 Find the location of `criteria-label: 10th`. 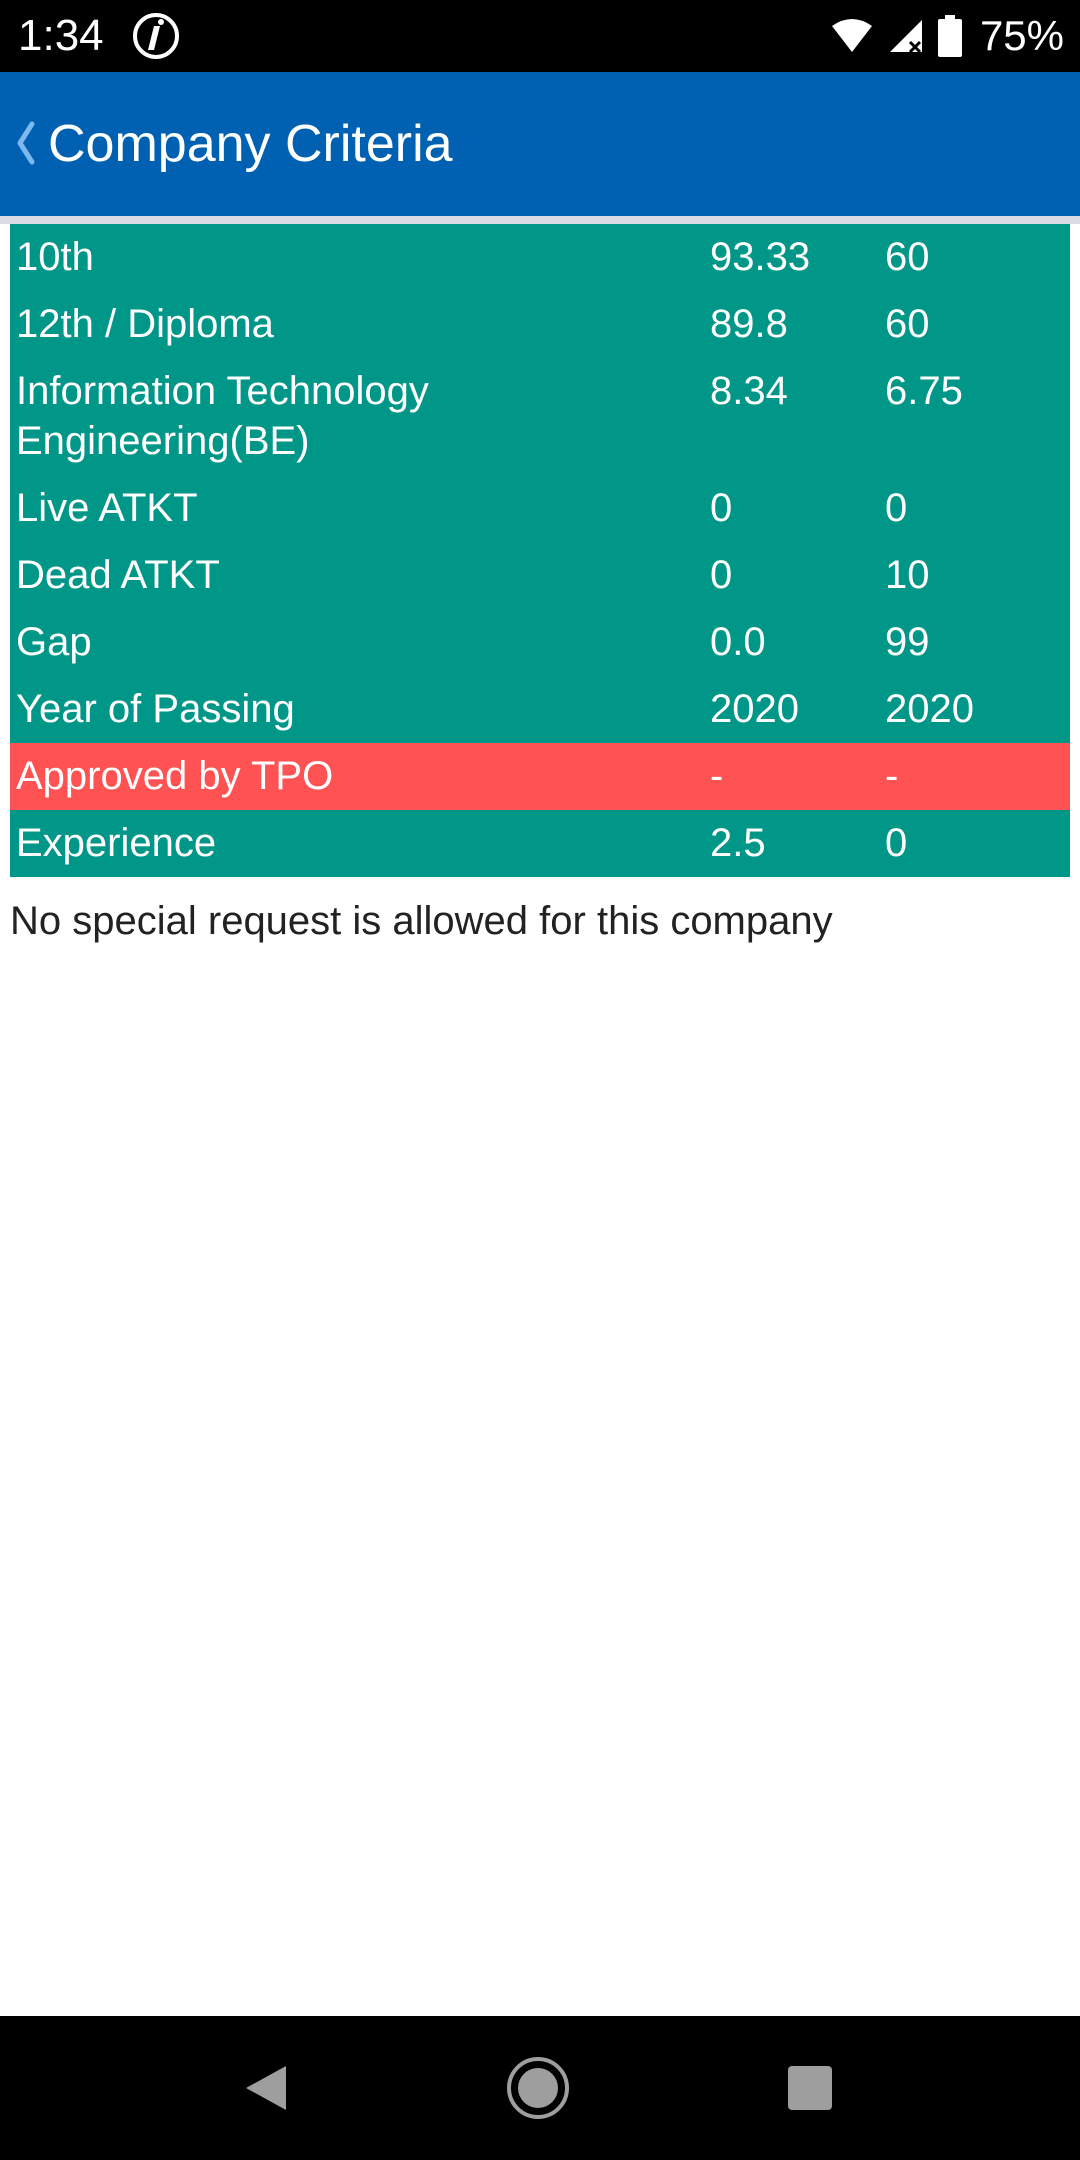

criteria-label: 10th is located at coordinates (55, 257).